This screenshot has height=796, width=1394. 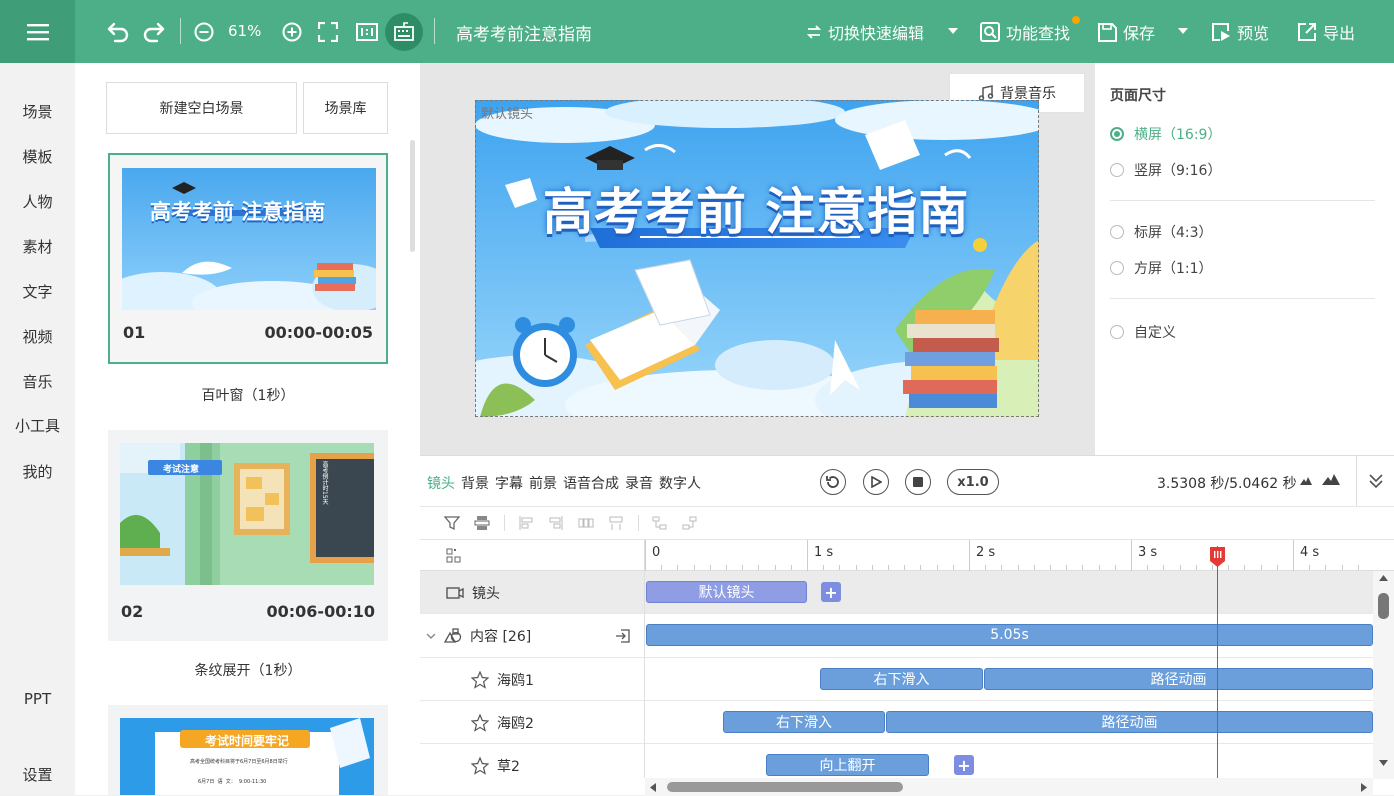 What do you see at coordinates (201, 108) in the screenshot?
I see `new-blank-scene-button: 新建空白场景` at bounding box center [201, 108].